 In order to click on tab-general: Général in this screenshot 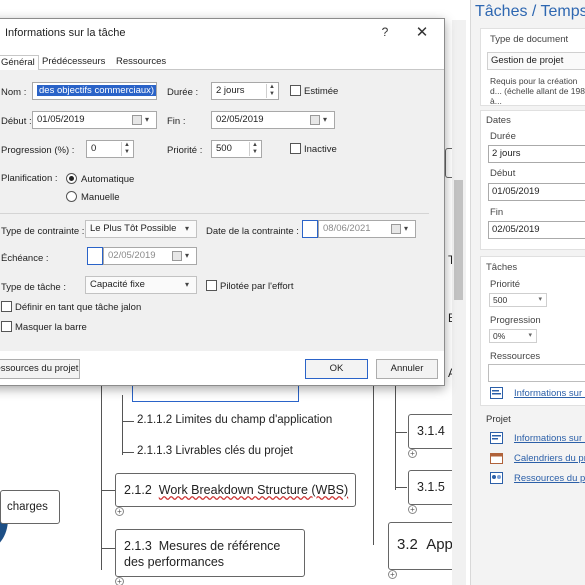, I will do `click(19, 63)`.